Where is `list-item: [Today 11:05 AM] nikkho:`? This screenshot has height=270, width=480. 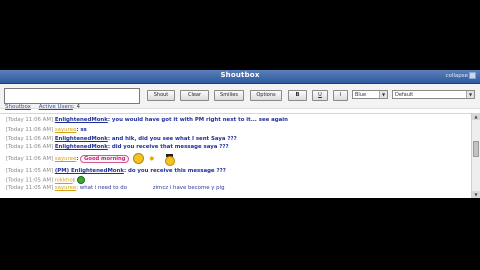 list-item: [Today 11:05 AM] nikkho: is located at coordinates (45, 180).